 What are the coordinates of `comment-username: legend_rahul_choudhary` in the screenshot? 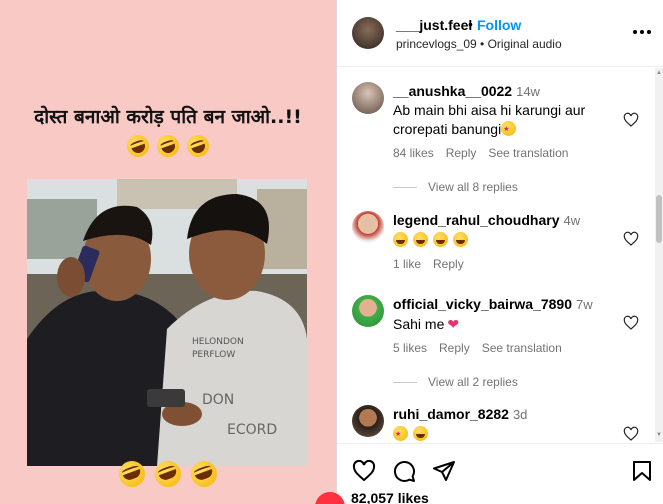 It's located at (476, 220).